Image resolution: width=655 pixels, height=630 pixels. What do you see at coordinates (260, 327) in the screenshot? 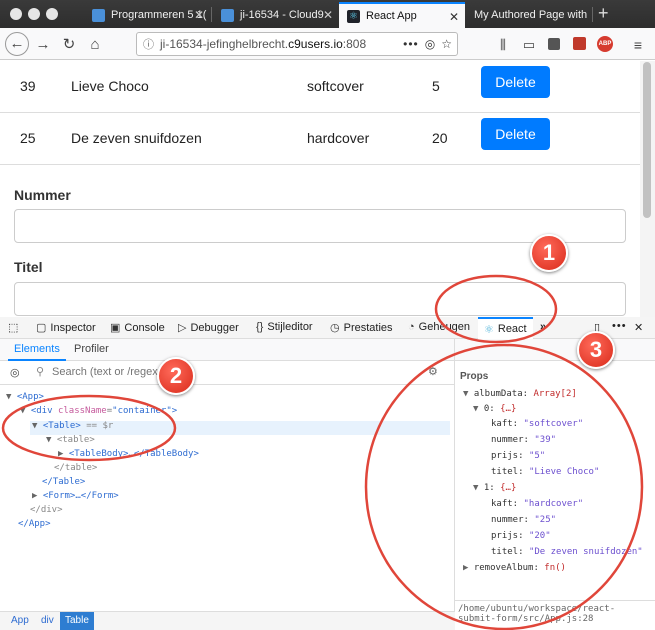
I see `style-editor-icon: {}` at bounding box center [260, 327].